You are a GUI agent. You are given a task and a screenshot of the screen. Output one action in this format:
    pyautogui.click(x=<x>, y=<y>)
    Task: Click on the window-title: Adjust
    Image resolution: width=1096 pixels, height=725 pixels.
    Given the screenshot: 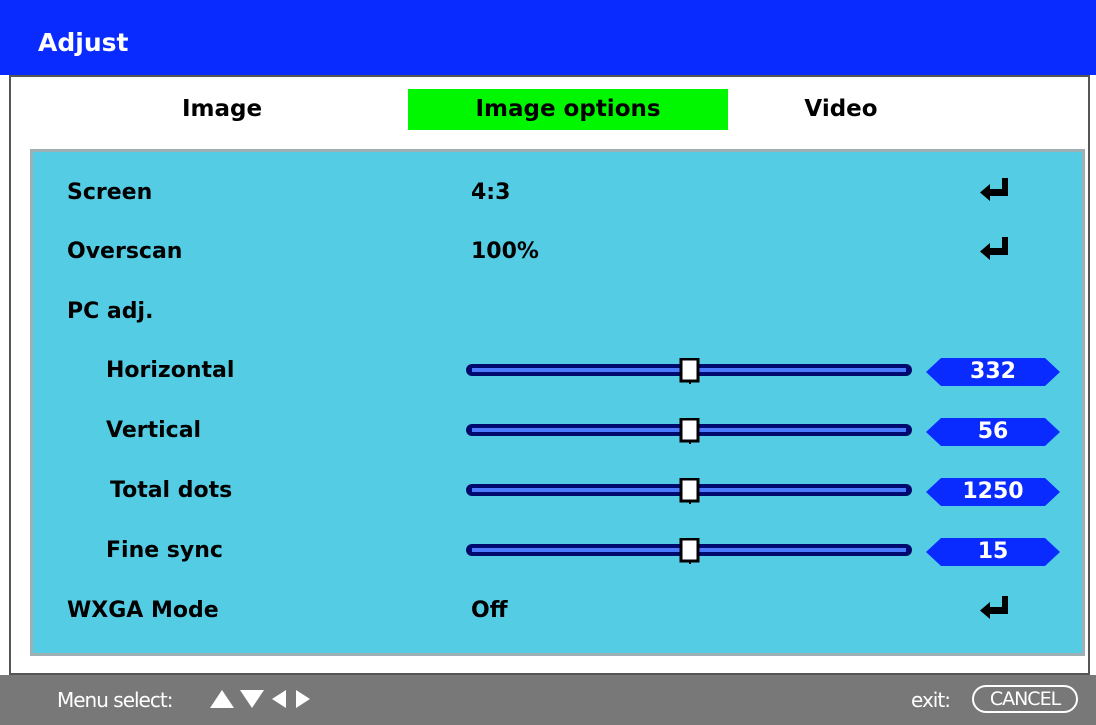 What is the action you would take?
    pyautogui.click(x=83, y=42)
    